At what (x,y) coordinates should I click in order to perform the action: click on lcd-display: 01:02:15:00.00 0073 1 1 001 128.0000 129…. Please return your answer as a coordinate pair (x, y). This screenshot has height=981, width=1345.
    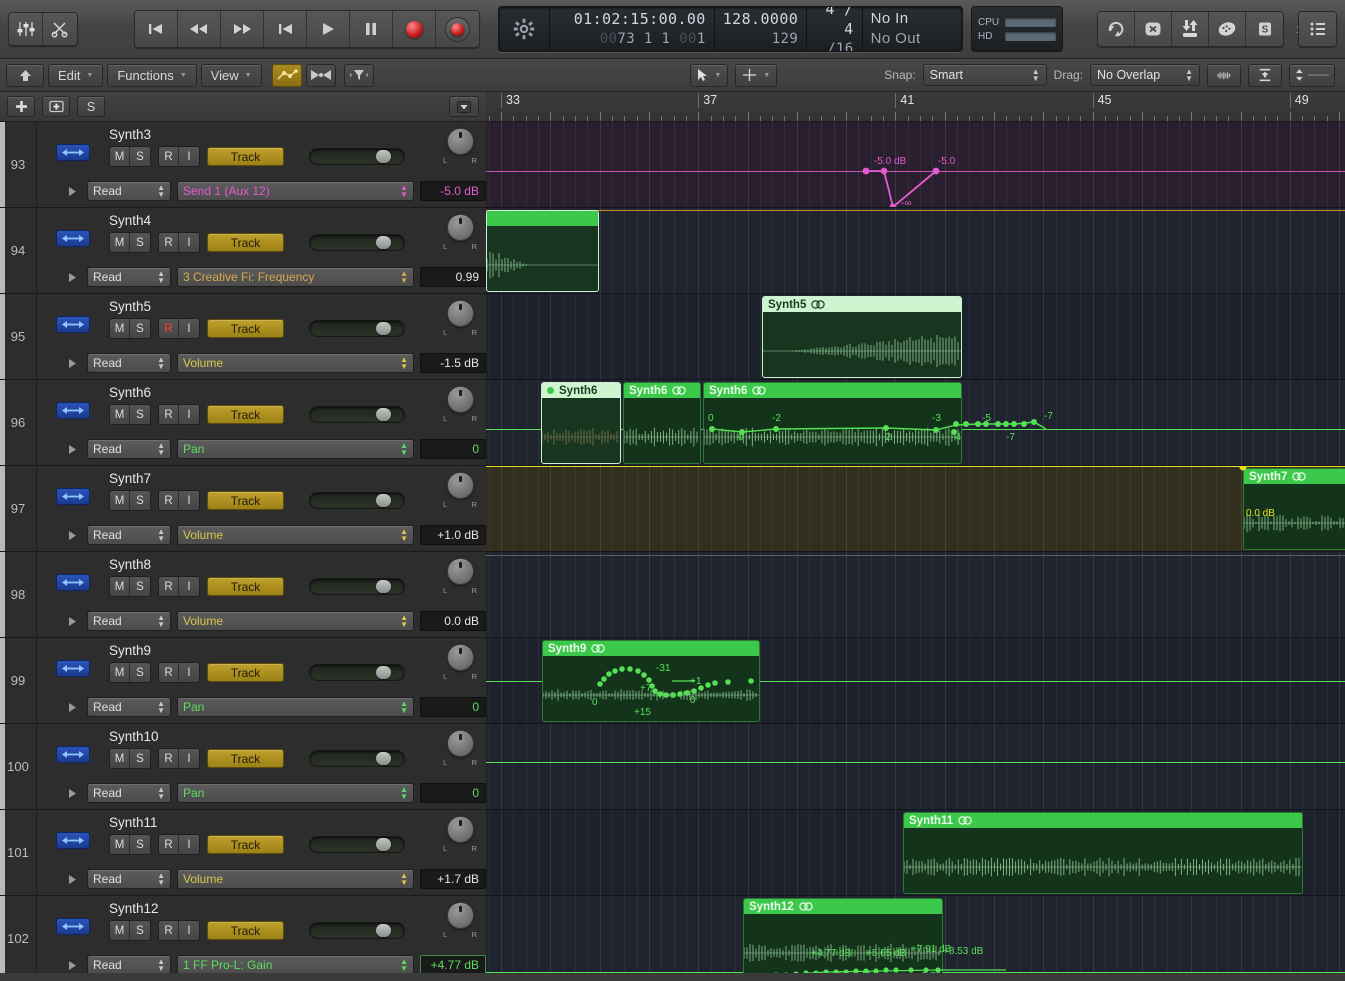
    Looking at the image, I should click on (730, 29).